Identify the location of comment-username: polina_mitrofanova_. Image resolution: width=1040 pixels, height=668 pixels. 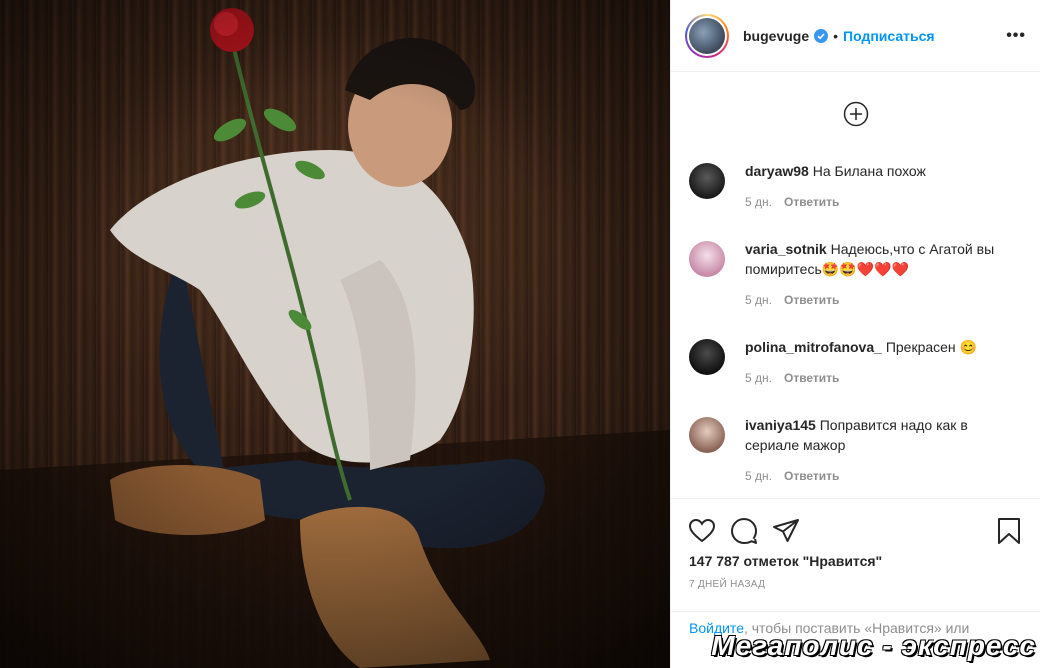
(813, 347).